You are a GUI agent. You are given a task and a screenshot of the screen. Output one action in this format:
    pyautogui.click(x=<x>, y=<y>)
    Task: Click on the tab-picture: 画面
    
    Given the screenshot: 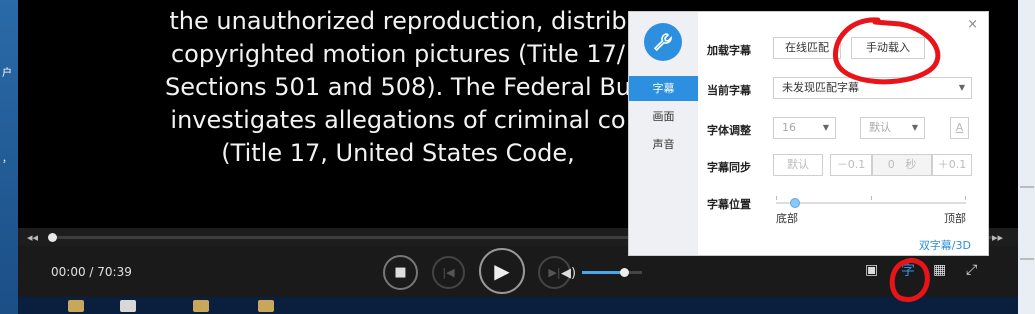 What is the action you would take?
    pyautogui.click(x=663, y=116)
    